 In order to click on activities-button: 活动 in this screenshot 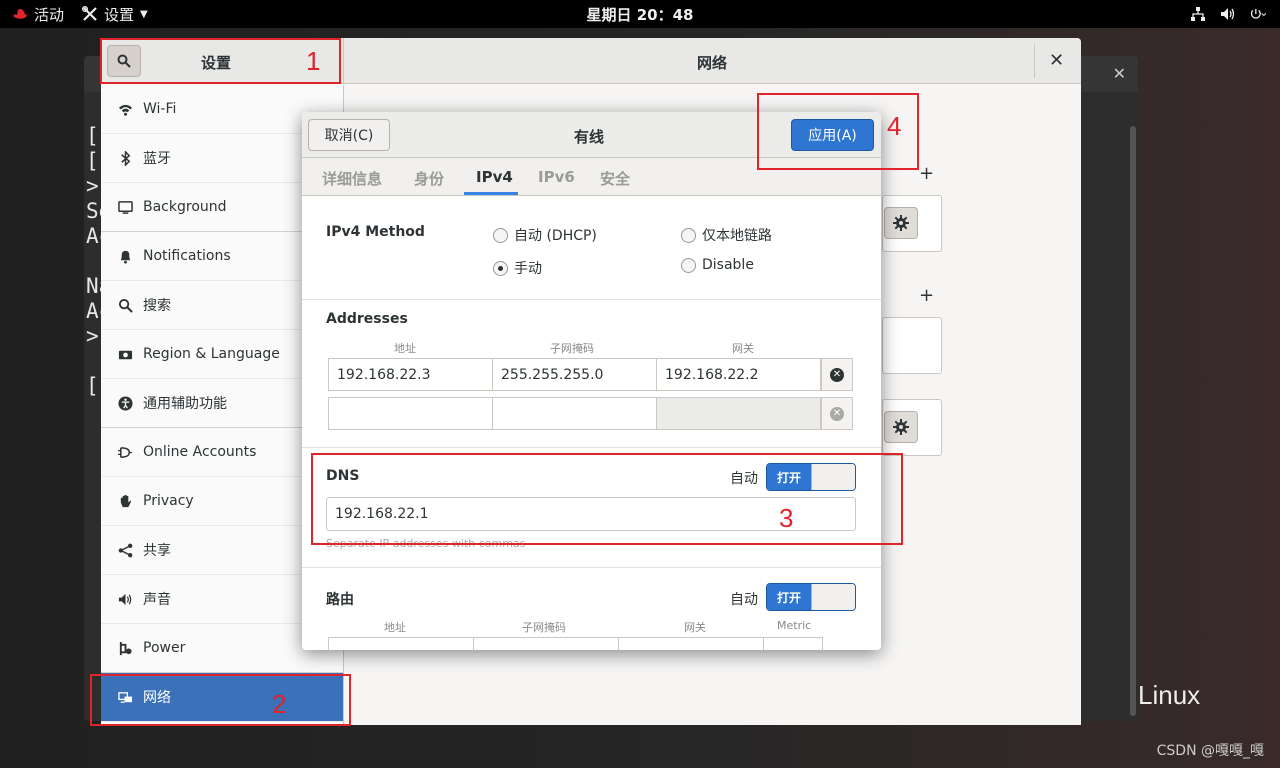, I will do `click(38, 14)`.